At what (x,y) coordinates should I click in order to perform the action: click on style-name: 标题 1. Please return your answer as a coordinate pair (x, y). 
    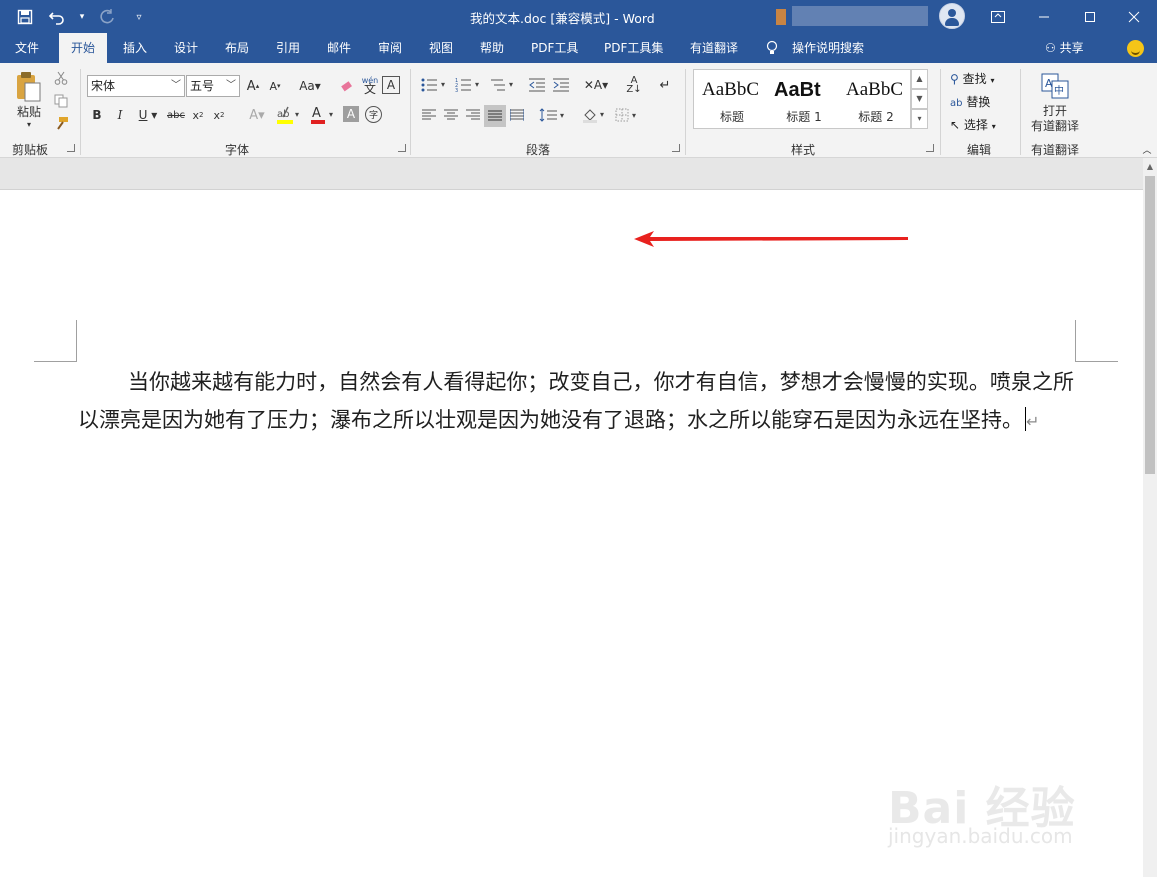
    Looking at the image, I should click on (804, 117).